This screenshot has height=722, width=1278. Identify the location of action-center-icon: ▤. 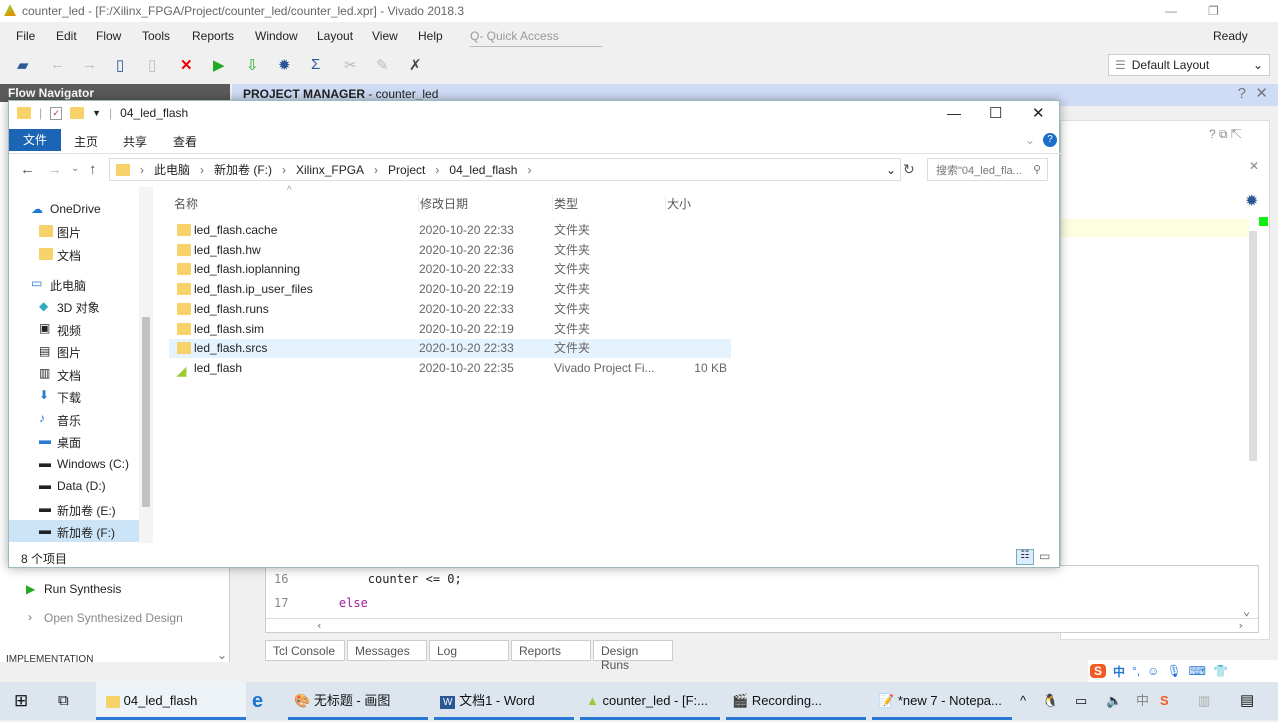
(1247, 701).